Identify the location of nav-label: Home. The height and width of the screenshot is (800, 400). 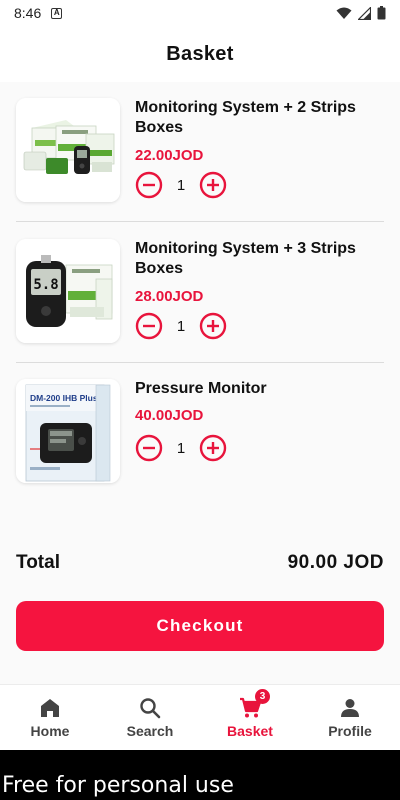
(50, 731).